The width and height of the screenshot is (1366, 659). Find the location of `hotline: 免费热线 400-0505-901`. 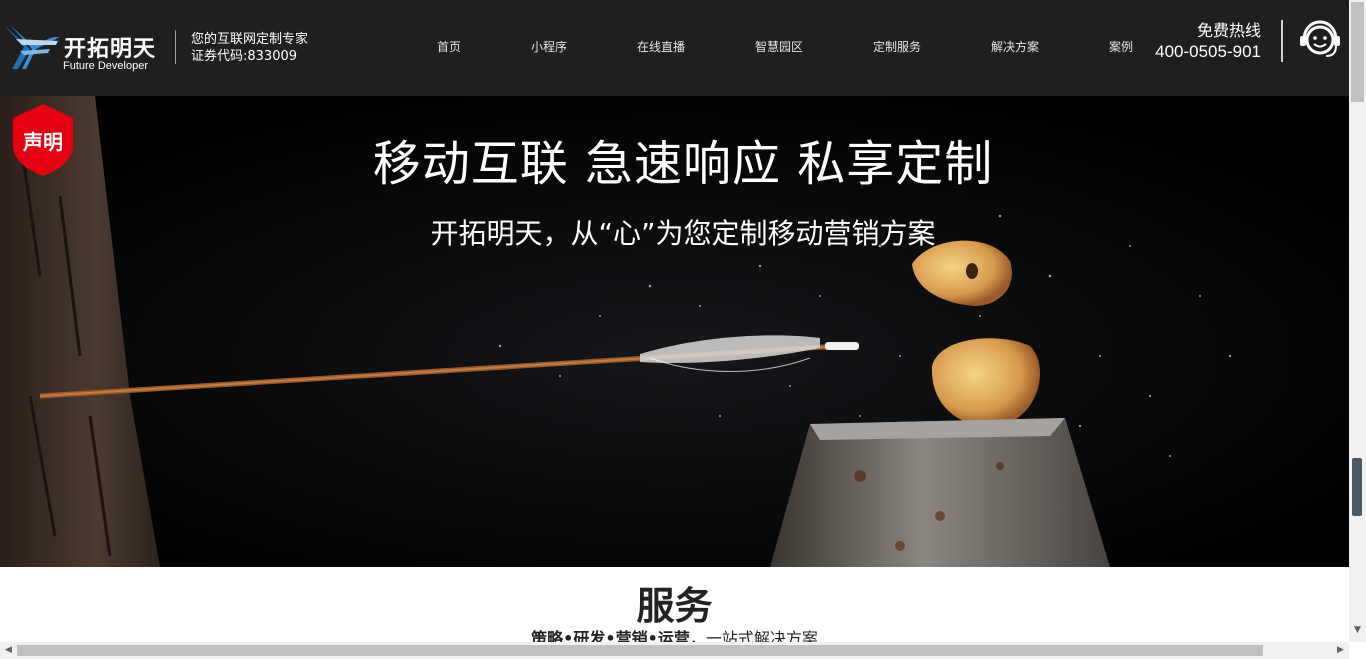

hotline: 免费热线 400-0505-901 is located at coordinates (1208, 43).